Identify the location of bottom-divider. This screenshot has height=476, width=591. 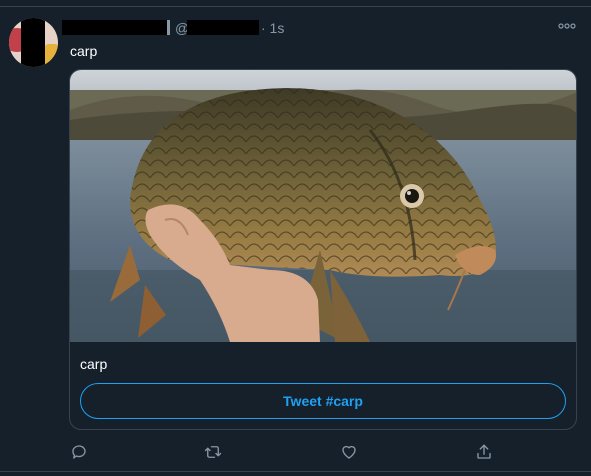
(295, 471).